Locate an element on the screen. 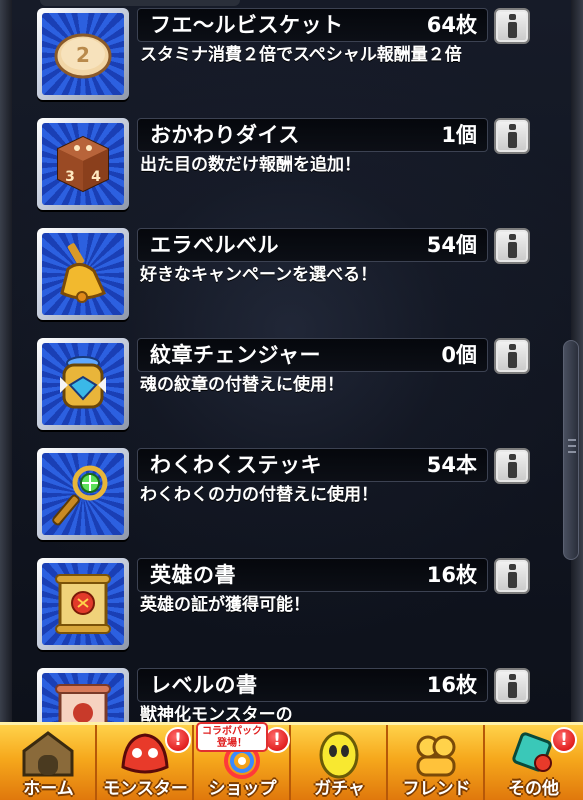 This screenshot has height=800, width=583. item-name-bar: 英雄の書 16枚 is located at coordinates (312, 575).